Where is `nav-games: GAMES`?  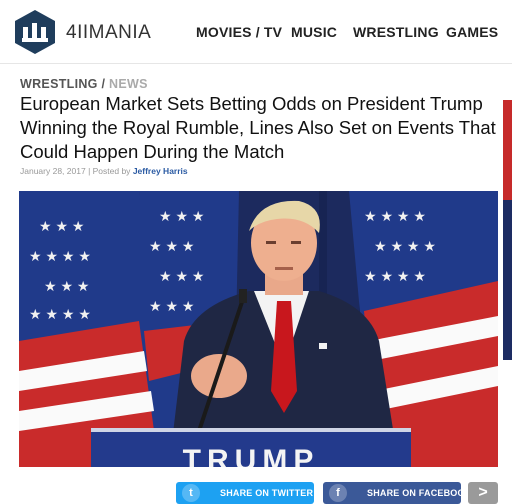 nav-games: GAMES is located at coordinates (472, 32).